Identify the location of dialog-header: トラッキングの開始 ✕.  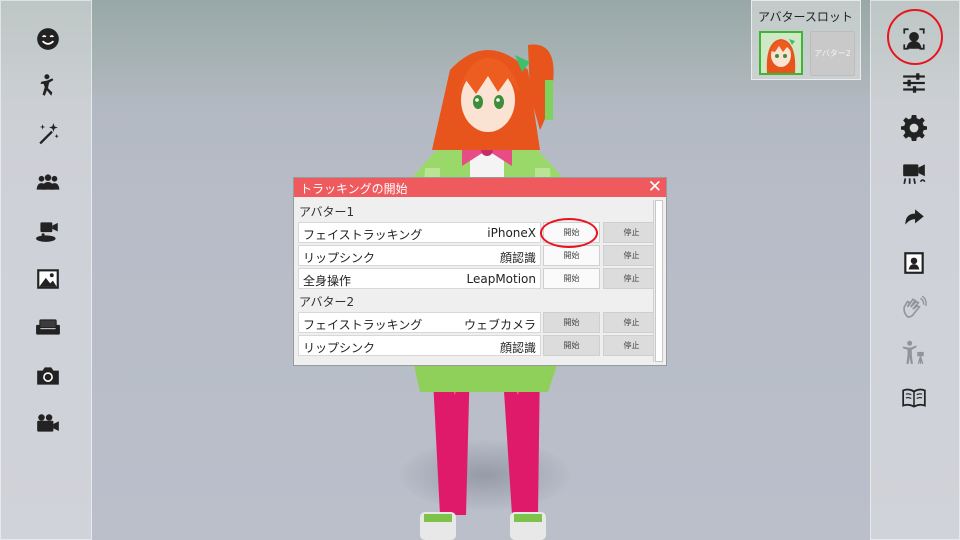
(480, 187).